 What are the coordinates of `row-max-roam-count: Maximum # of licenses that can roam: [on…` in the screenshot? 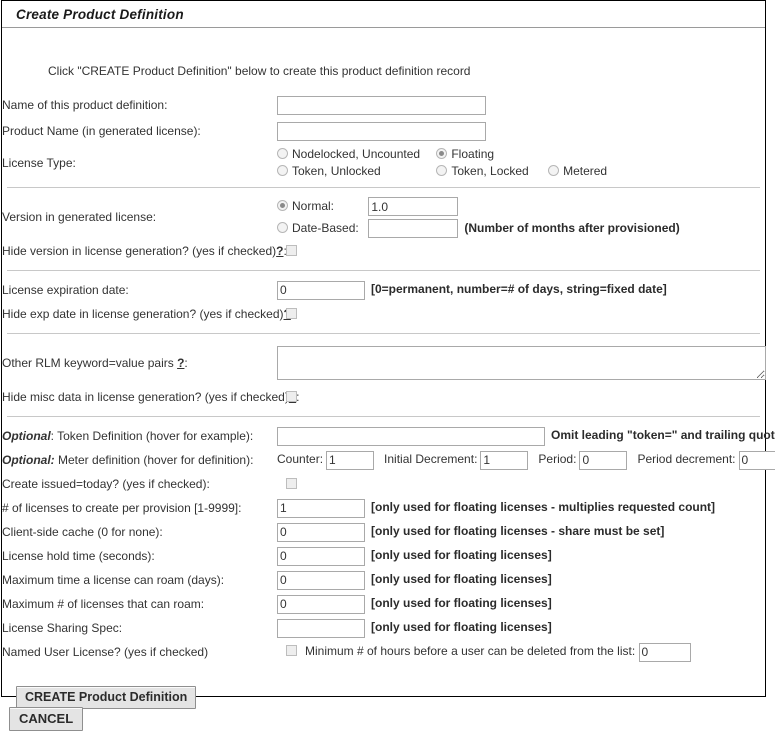 It's located at (383, 604).